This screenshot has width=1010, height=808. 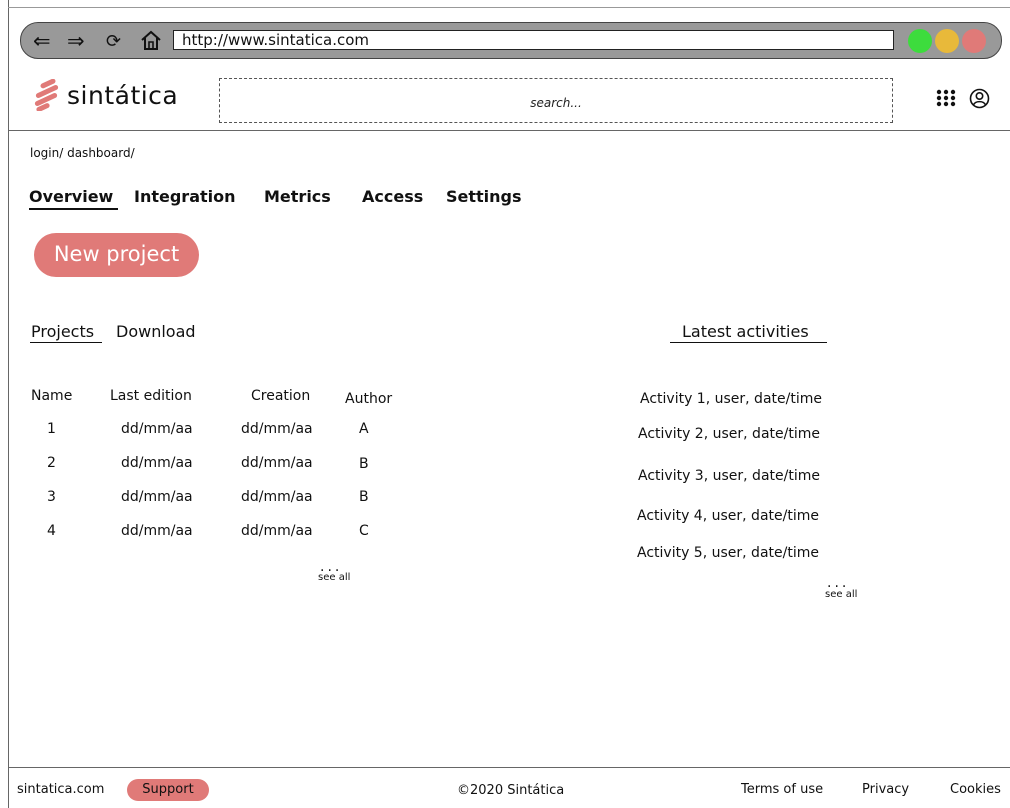 What do you see at coordinates (113, 41) in the screenshot?
I see `reload-icon: ⟳` at bounding box center [113, 41].